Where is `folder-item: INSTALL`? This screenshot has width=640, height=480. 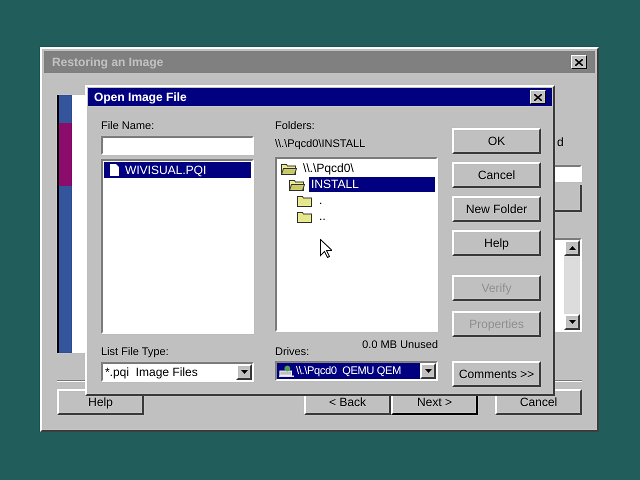 folder-item: INSTALL is located at coordinates (372, 184).